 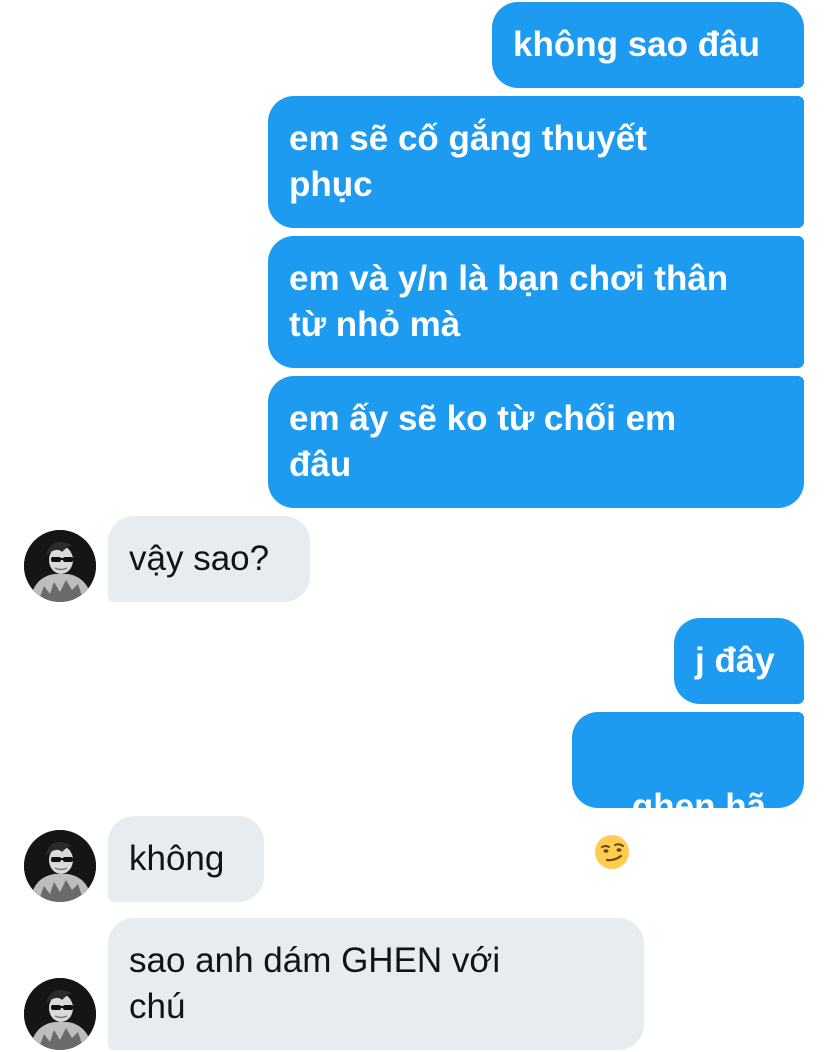 What do you see at coordinates (536, 442) in the screenshot?
I see `message-bubble-outgoing: em ấy sẽ ko từ chối em đâu` at bounding box center [536, 442].